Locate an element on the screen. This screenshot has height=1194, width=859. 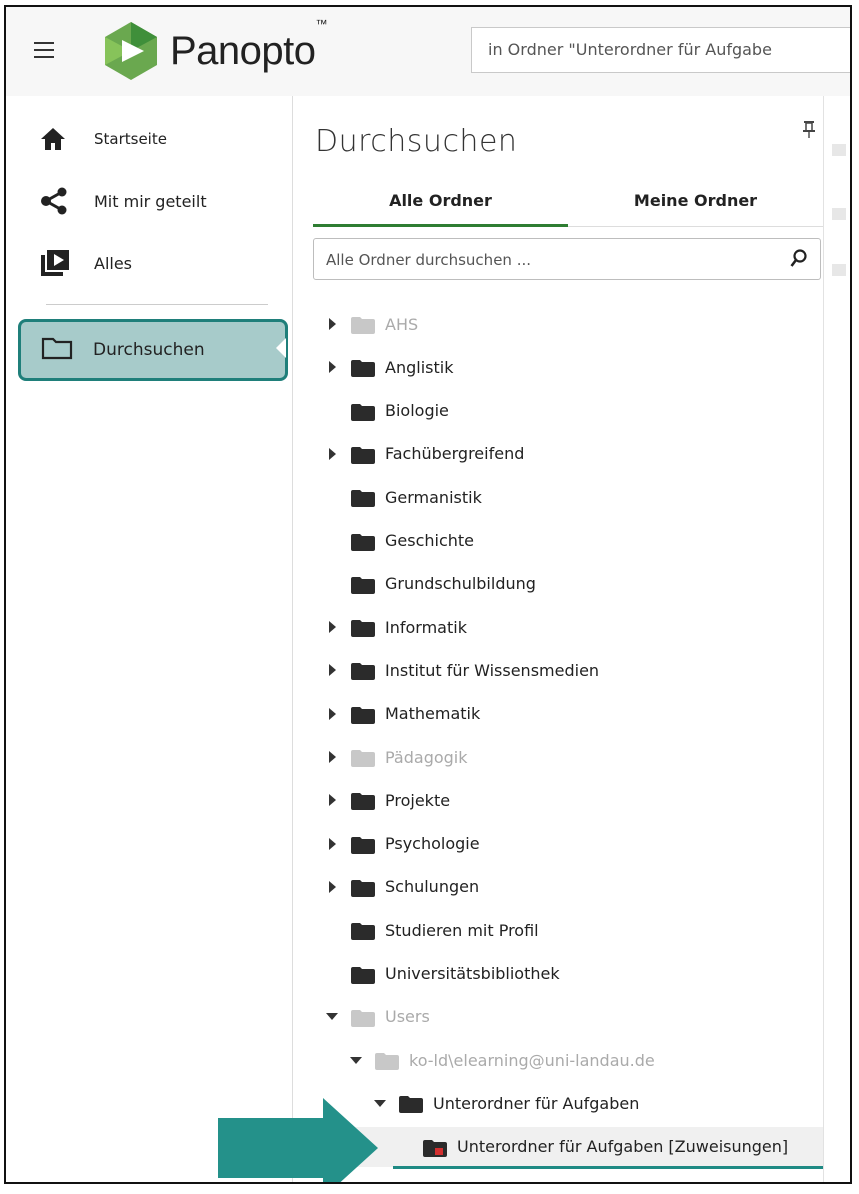
folder-row: Psychologie is located at coordinates (558, 844).